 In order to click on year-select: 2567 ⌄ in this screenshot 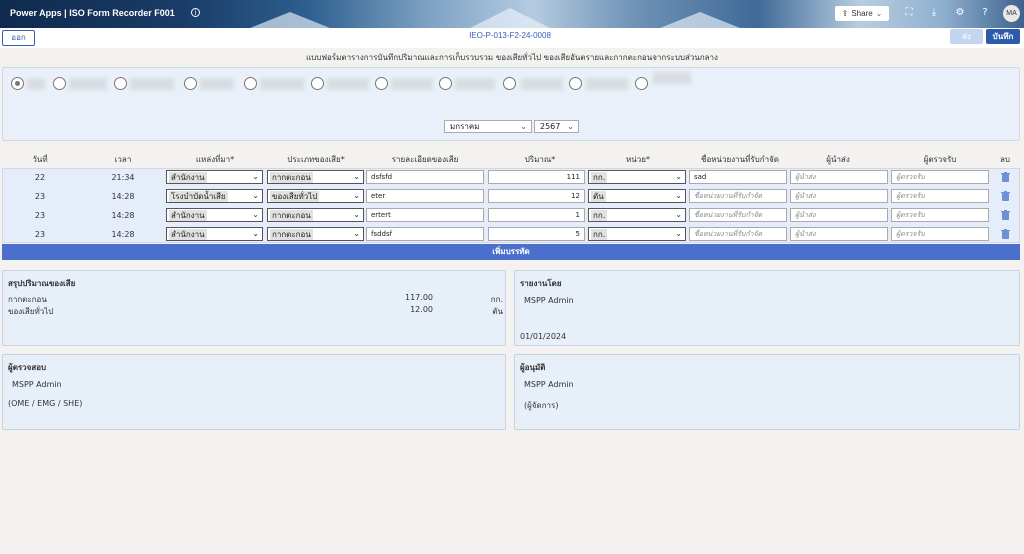, I will do `click(556, 126)`.